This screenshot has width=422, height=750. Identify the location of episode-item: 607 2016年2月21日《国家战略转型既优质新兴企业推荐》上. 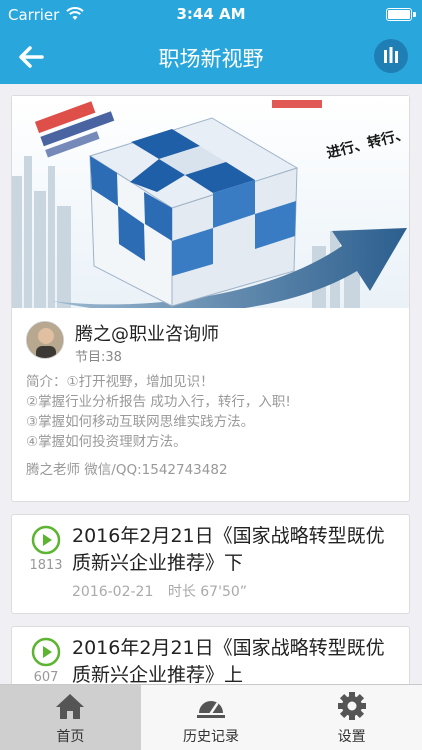
(210, 655).